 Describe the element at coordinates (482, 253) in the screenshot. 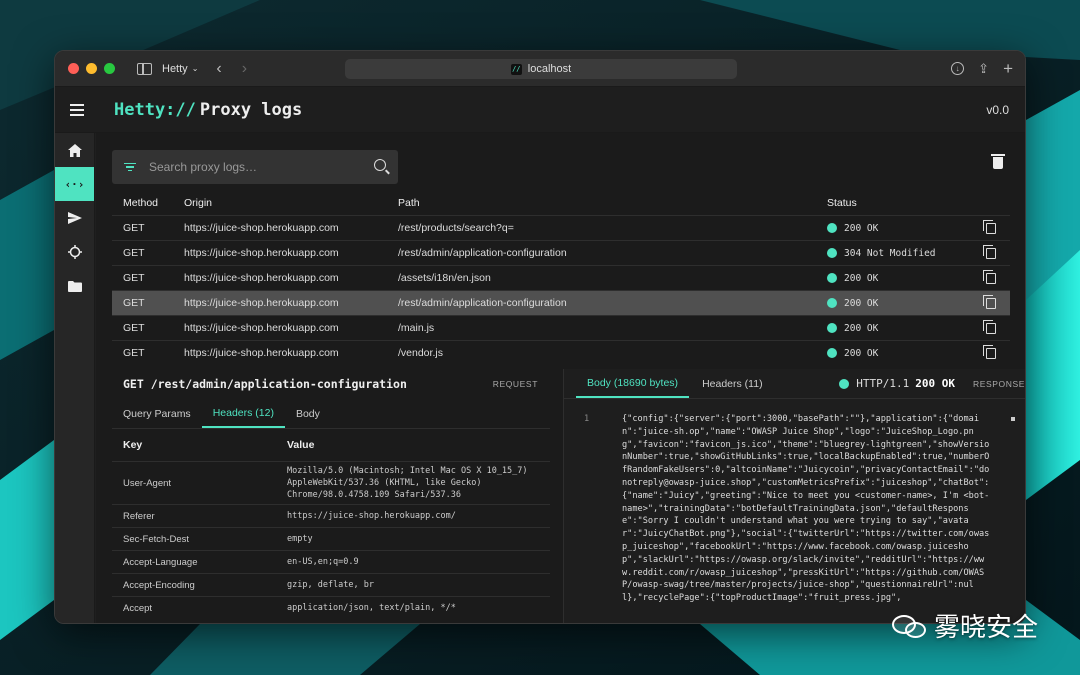

I see `row-path: /rest/admin/application-configuration` at that location.